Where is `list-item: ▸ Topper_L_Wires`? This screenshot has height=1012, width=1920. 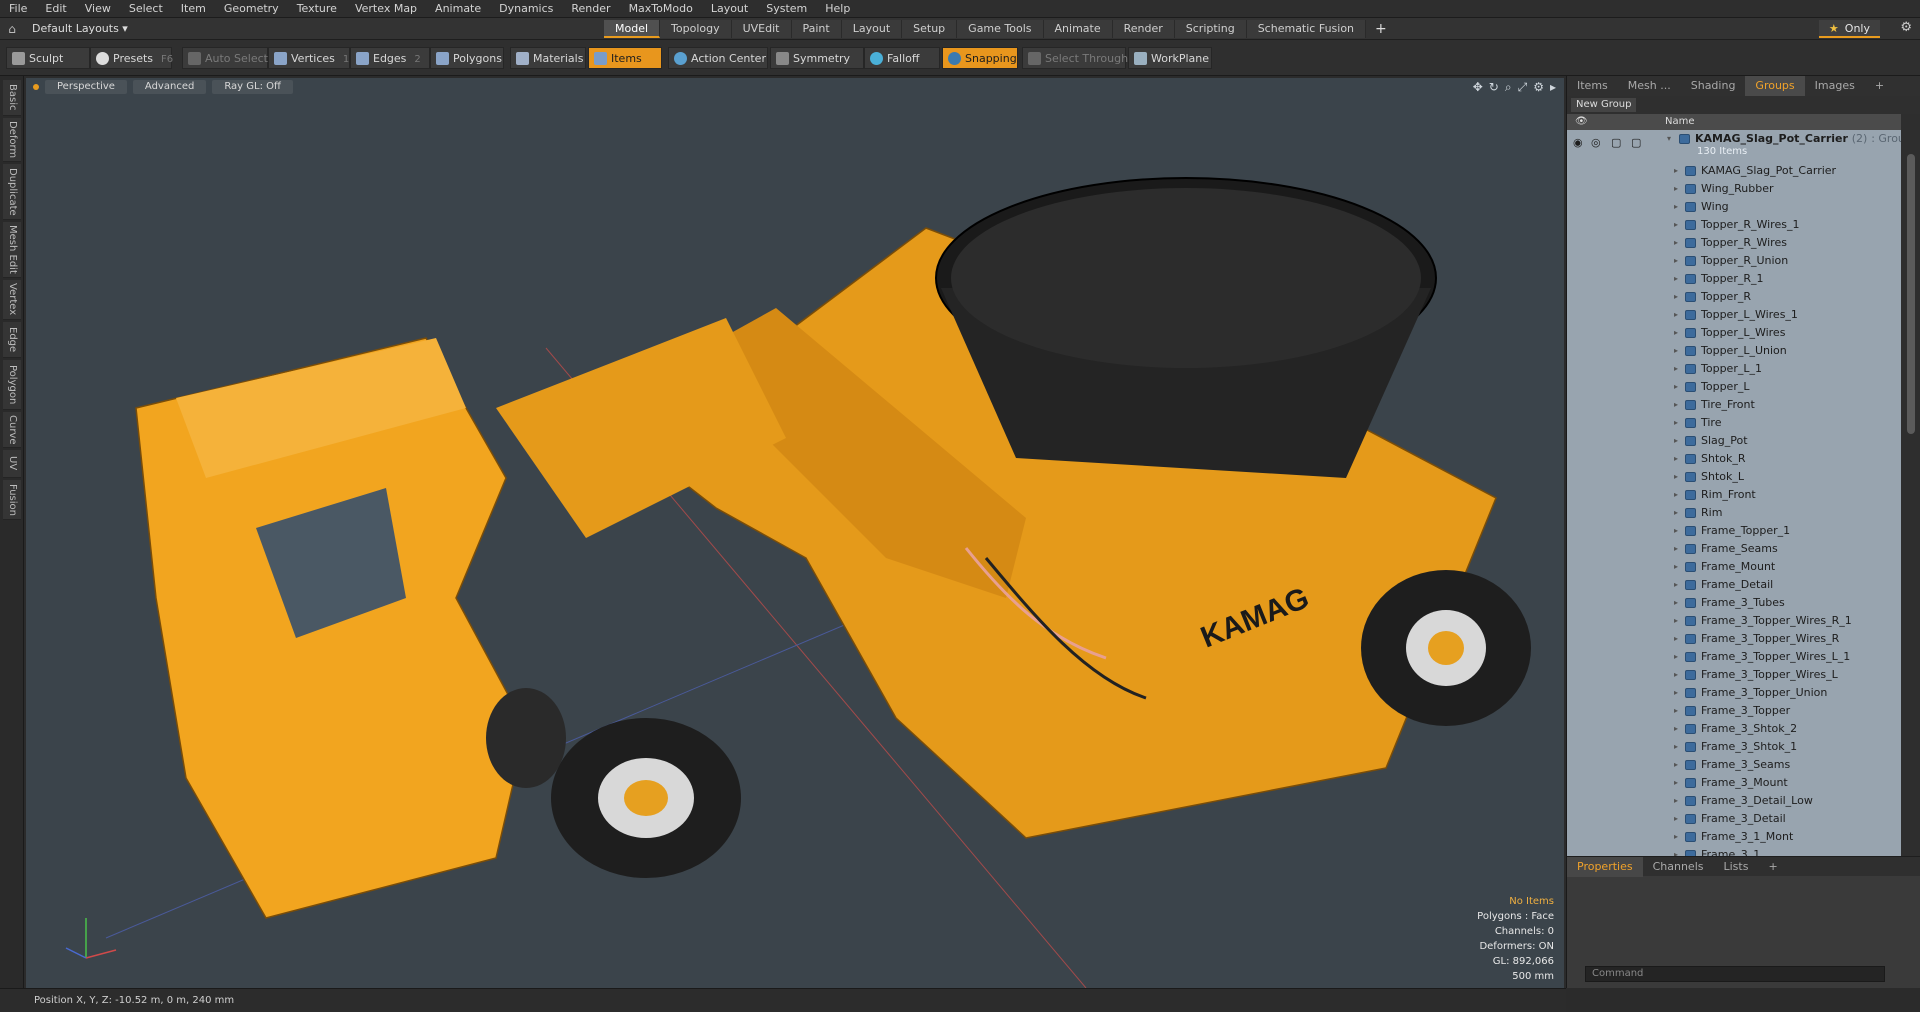 list-item: ▸ Topper_L_Wires is located at coordinates (1734, 333).